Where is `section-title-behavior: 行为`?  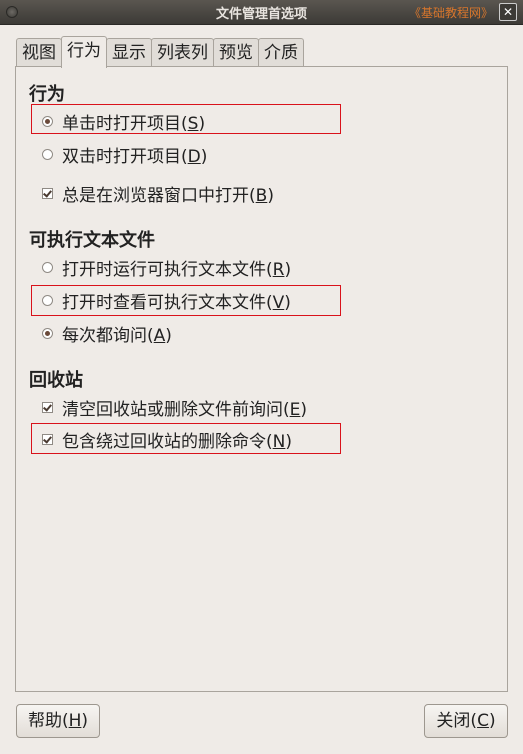 section-title-behavior: 行为 is located at coordinates (47, 94).